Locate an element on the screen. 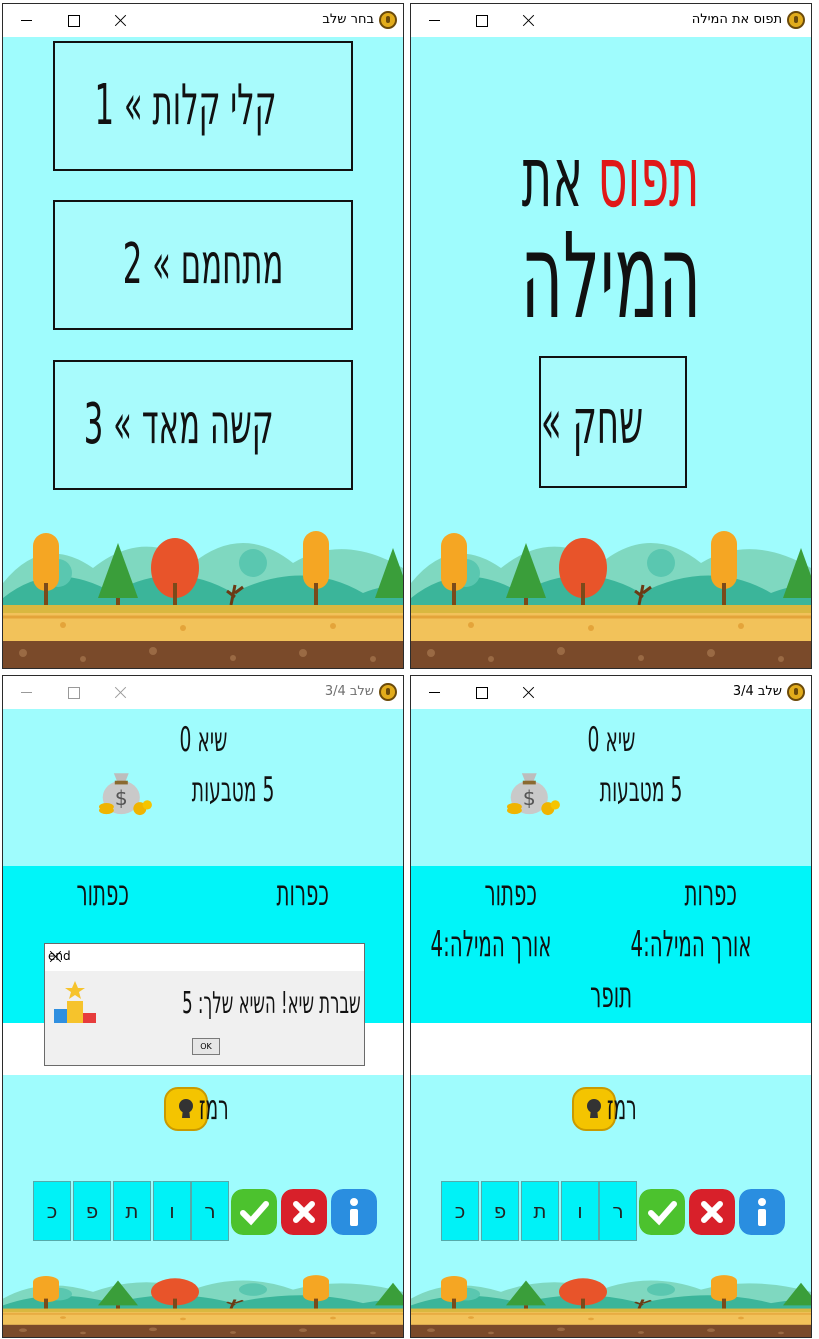 This screenshot has height=1339, width=819. found-word-text: תופר is located at coordinates (611, 995).